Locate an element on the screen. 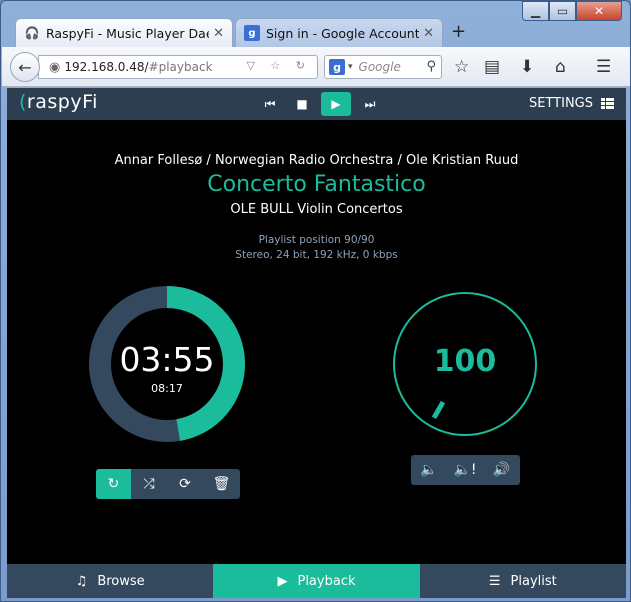 This screenshot has height=602, width=631. tab-google-sign-in: g Sign in - Google Accounts ✕ is located at coordinates (339, 32).